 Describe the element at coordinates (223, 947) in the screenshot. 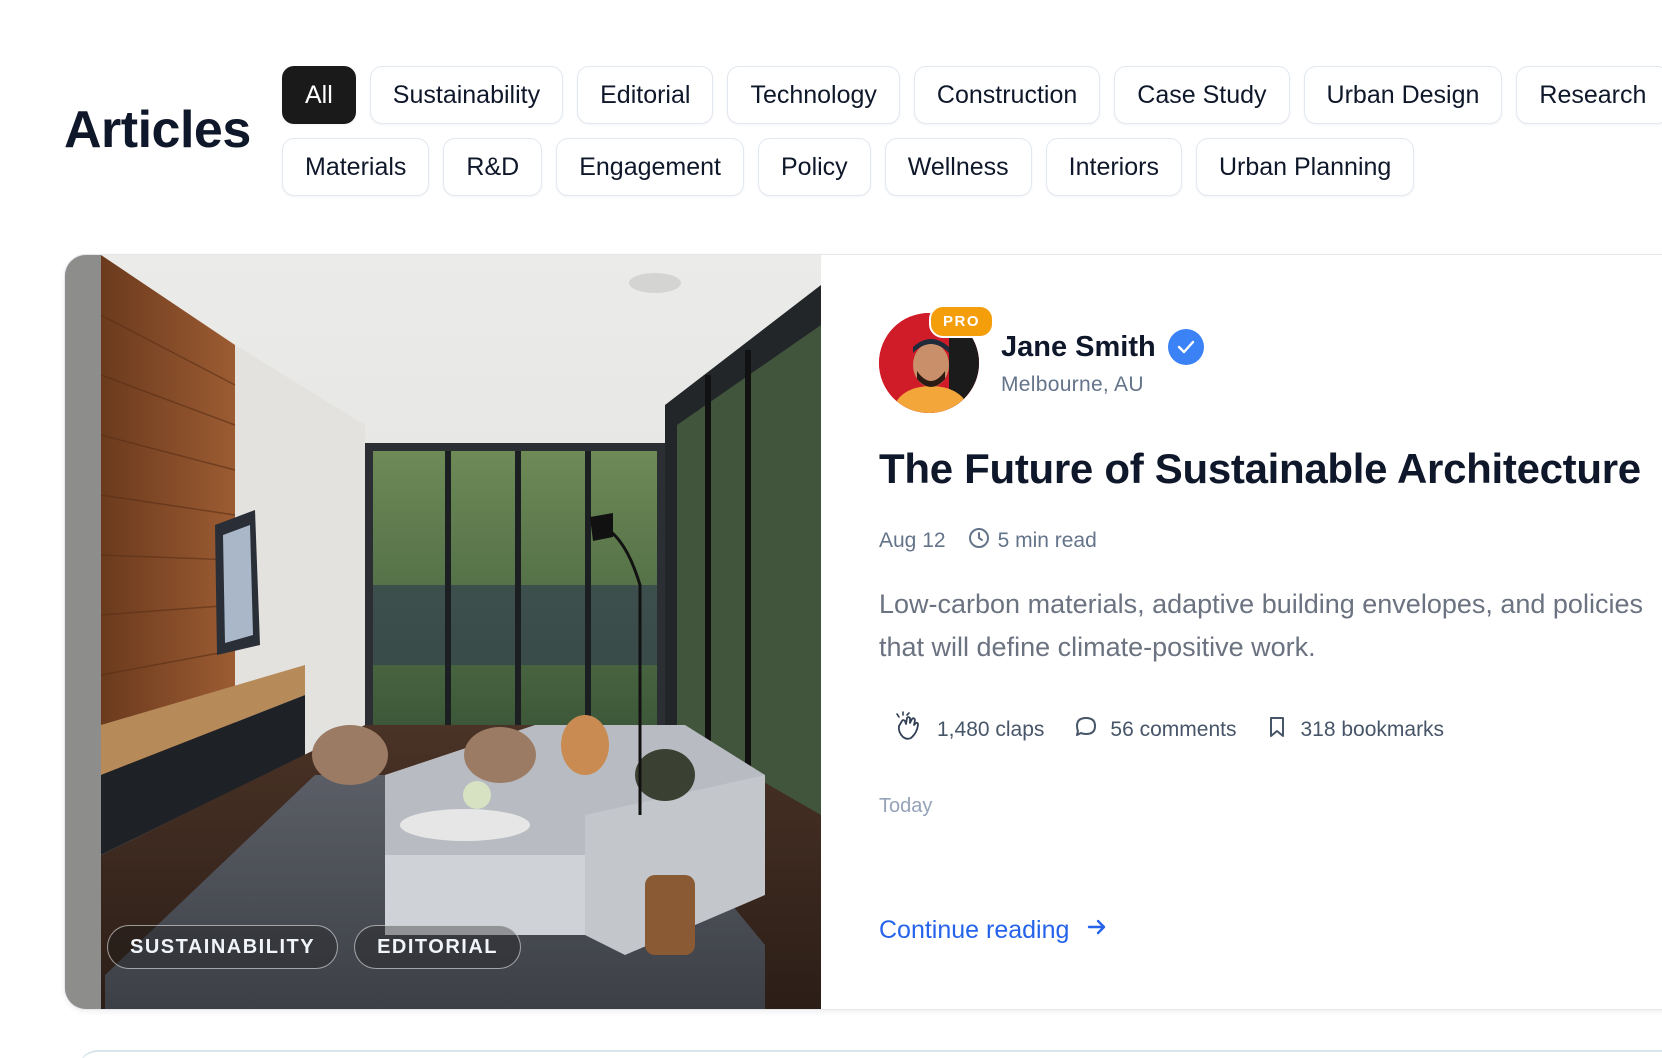

I see `tag-sustainability: SUSTAINABILITY` at that location.